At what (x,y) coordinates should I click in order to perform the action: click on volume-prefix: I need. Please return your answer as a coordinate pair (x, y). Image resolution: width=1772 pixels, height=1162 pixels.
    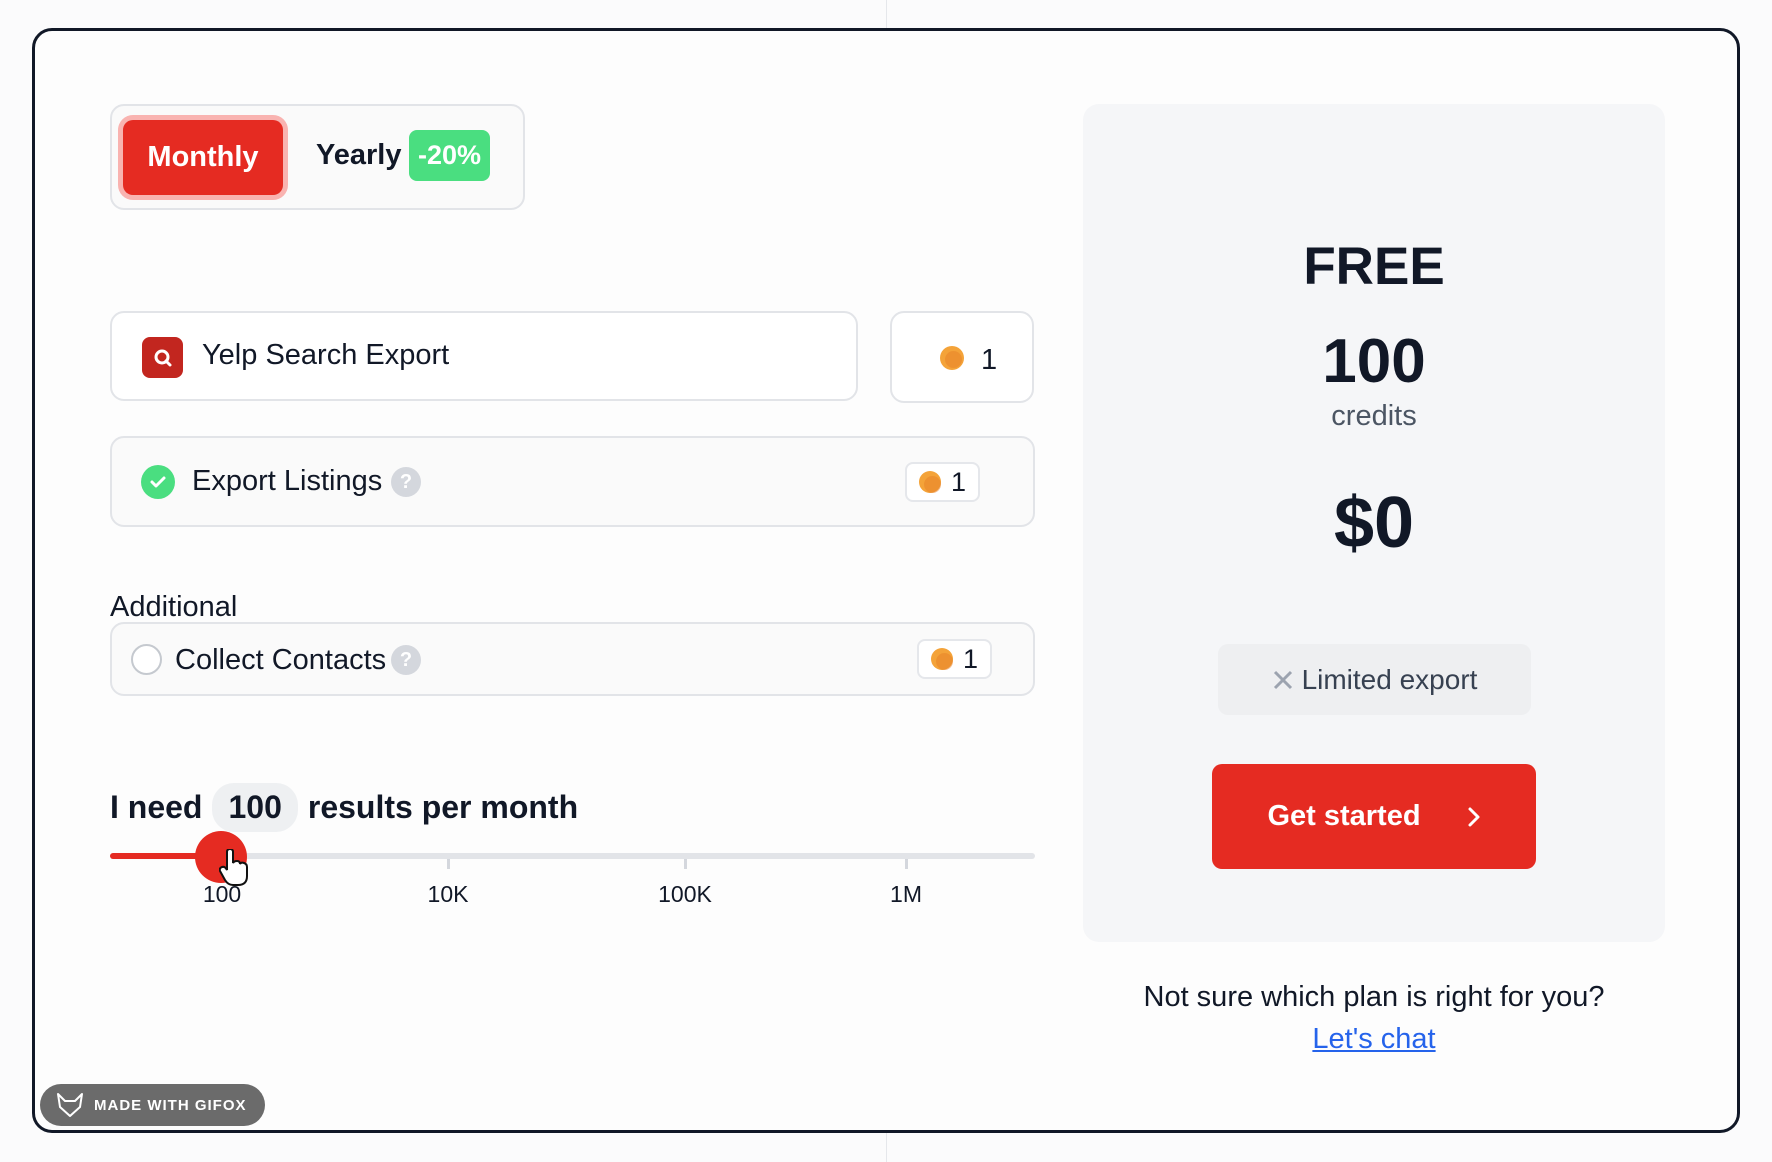
    Looking at the image, I should click on (156, 807).